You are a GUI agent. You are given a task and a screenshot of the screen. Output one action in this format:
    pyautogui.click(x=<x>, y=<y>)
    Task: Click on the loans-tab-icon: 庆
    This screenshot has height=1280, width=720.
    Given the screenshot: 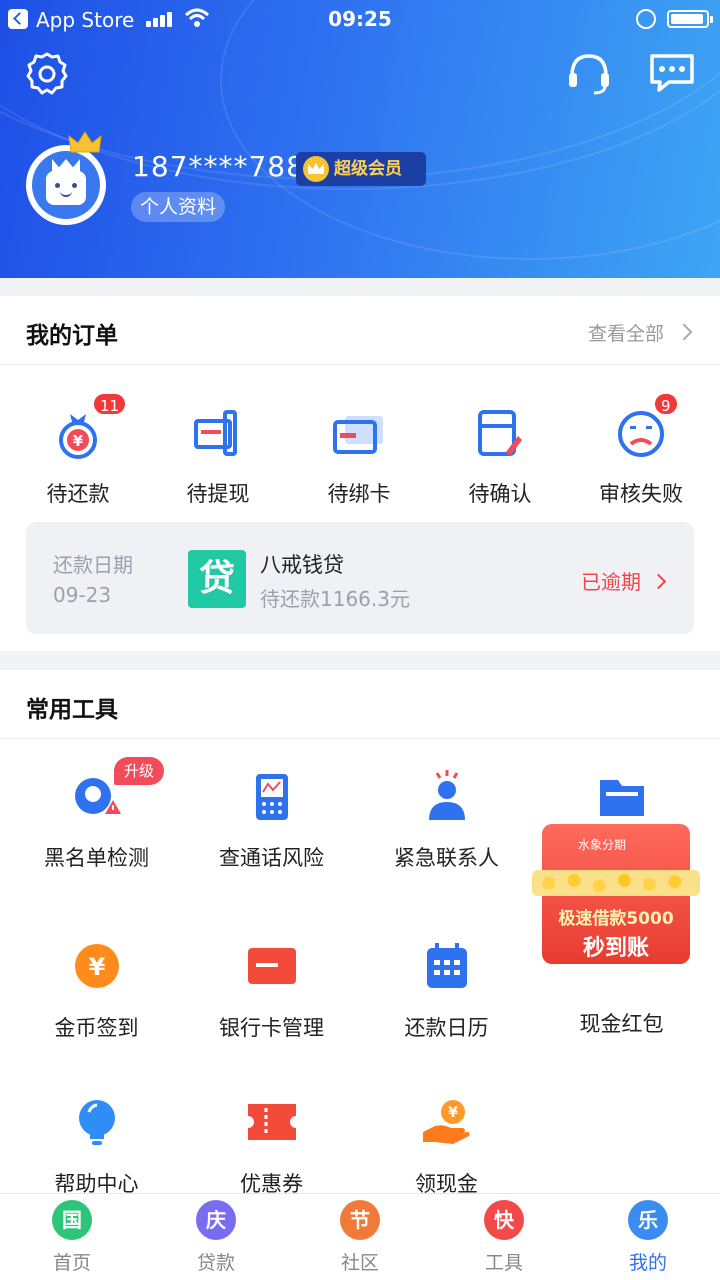 What is the action you would take?
    pyautogui.click(x=216, y=1220)
    